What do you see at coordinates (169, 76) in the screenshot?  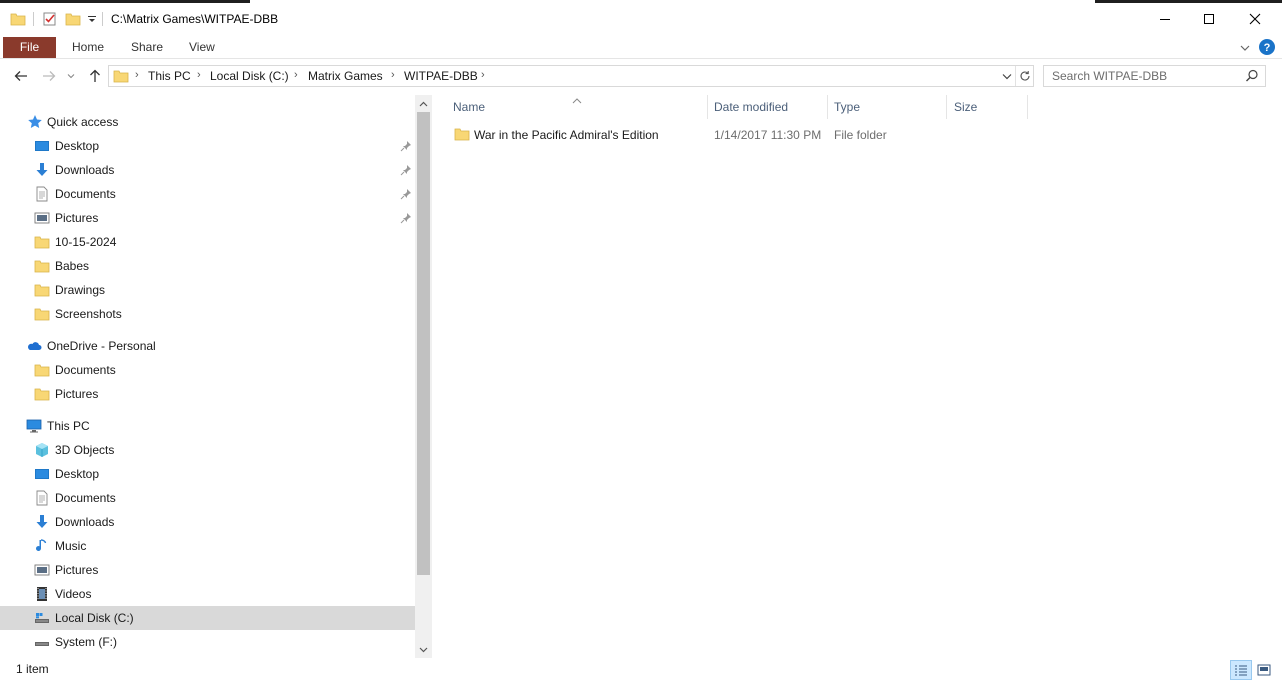 I see `breadcrumb-this-pc: This PC` at bounding box center [169, 76].